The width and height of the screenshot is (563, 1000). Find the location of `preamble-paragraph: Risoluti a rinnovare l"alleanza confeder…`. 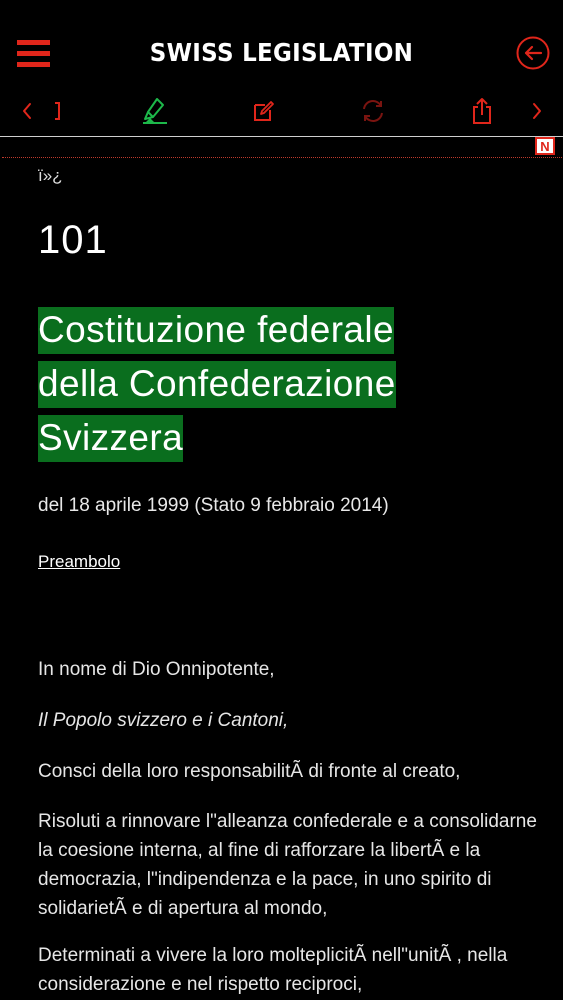

preamble-paragraph: Risoluti a rinnovare l"alleanza confeder… is located at coordinates (287, 865).